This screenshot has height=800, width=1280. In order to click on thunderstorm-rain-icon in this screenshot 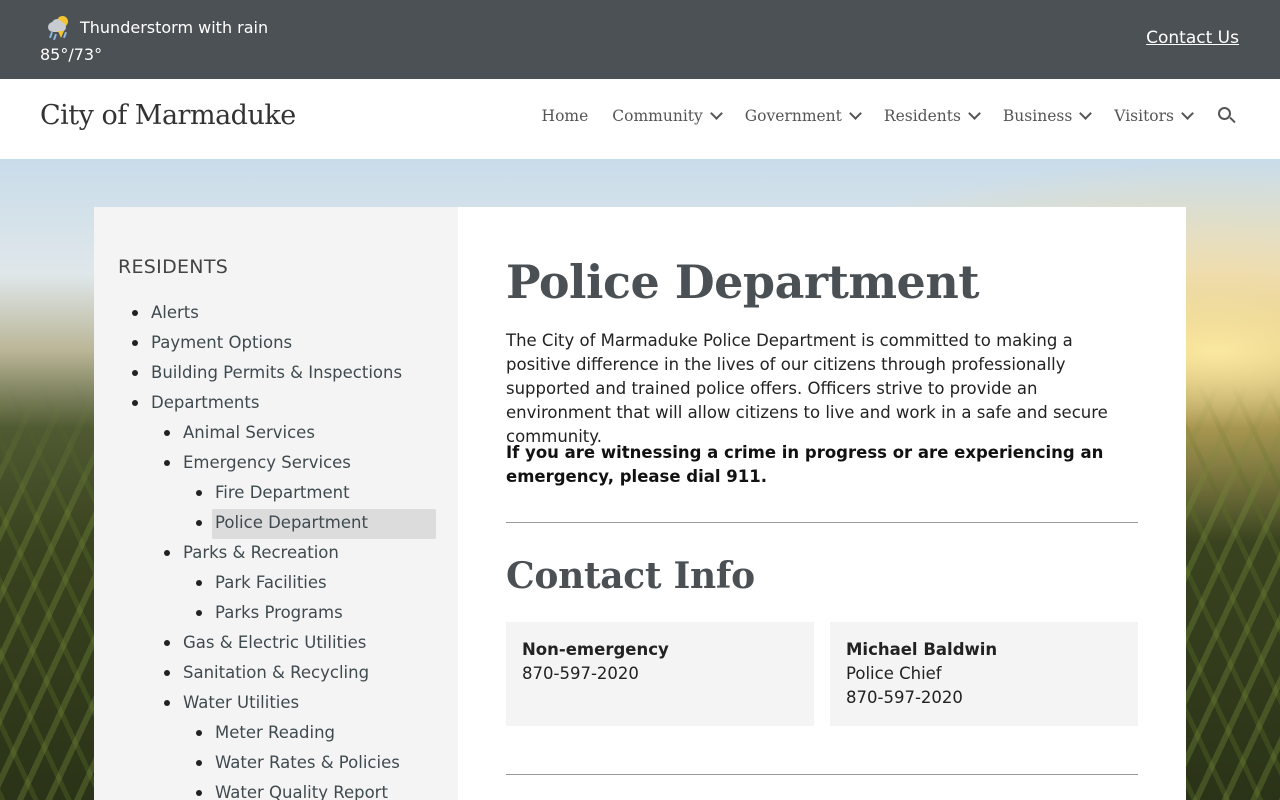, I will do `click(59, 27)`.